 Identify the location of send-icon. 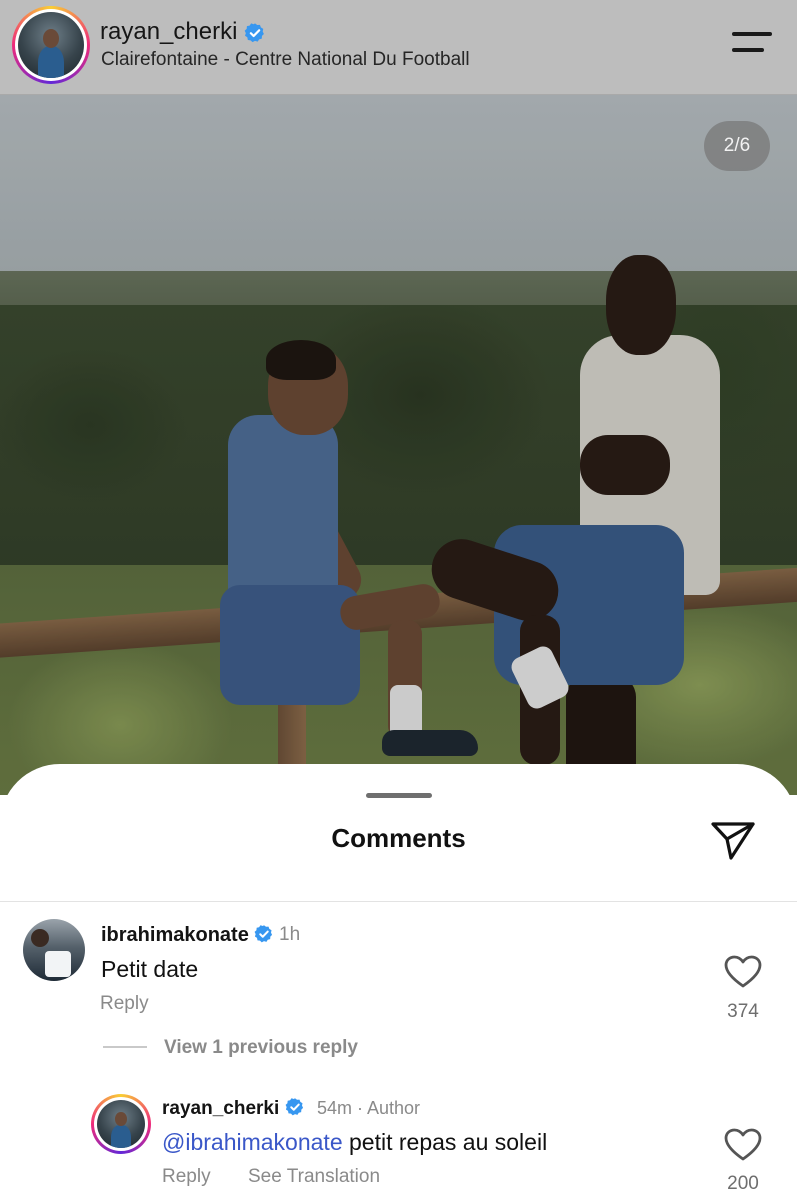
(733, 841).